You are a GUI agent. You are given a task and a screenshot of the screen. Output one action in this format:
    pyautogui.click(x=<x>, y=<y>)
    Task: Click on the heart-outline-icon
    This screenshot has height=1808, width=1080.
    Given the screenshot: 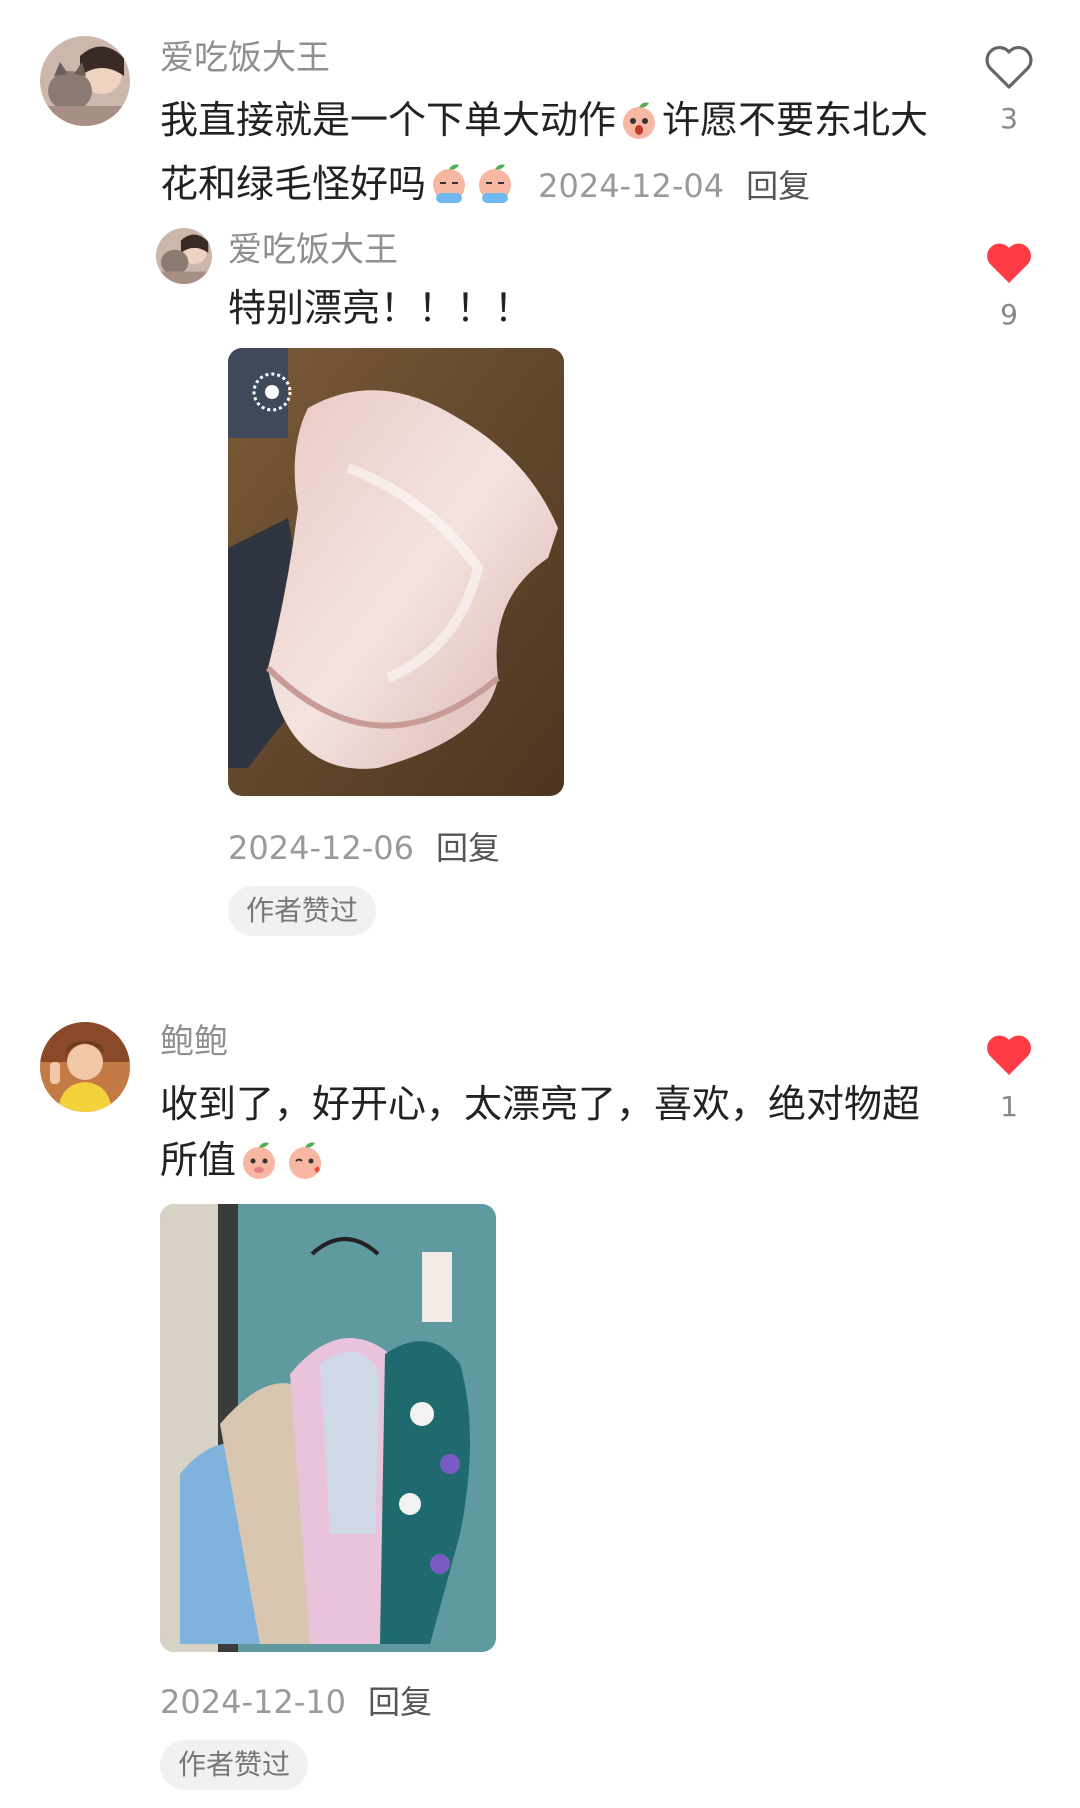 What is the action you would take?
    pyautogui.click(x=1009, y=67)
    